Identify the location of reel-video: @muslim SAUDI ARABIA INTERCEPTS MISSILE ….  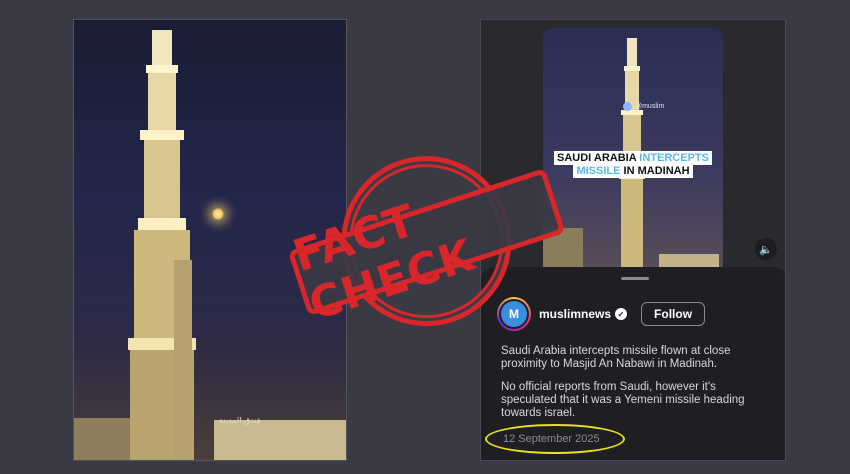
(633, 152).